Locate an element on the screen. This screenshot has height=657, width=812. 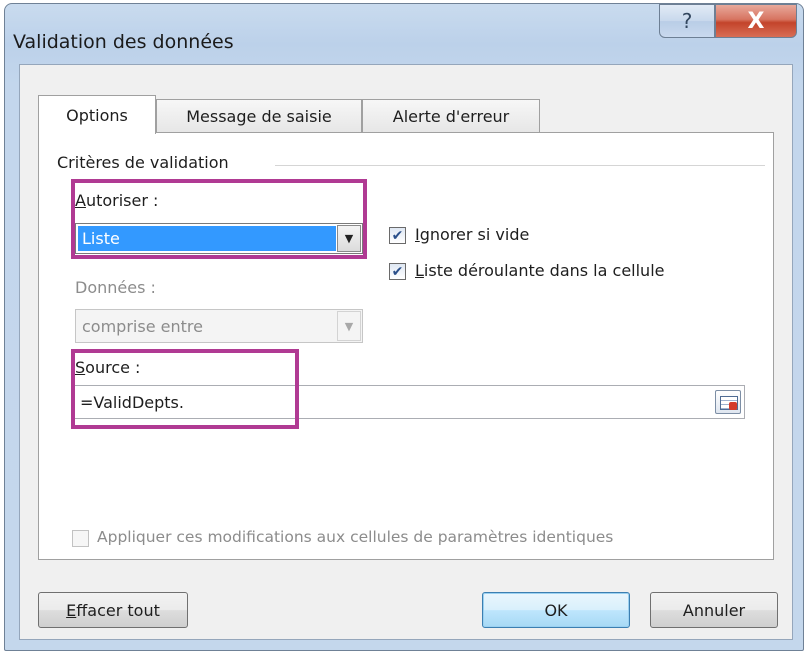
apply-all-checkbox is located at coordinates (80, 538).